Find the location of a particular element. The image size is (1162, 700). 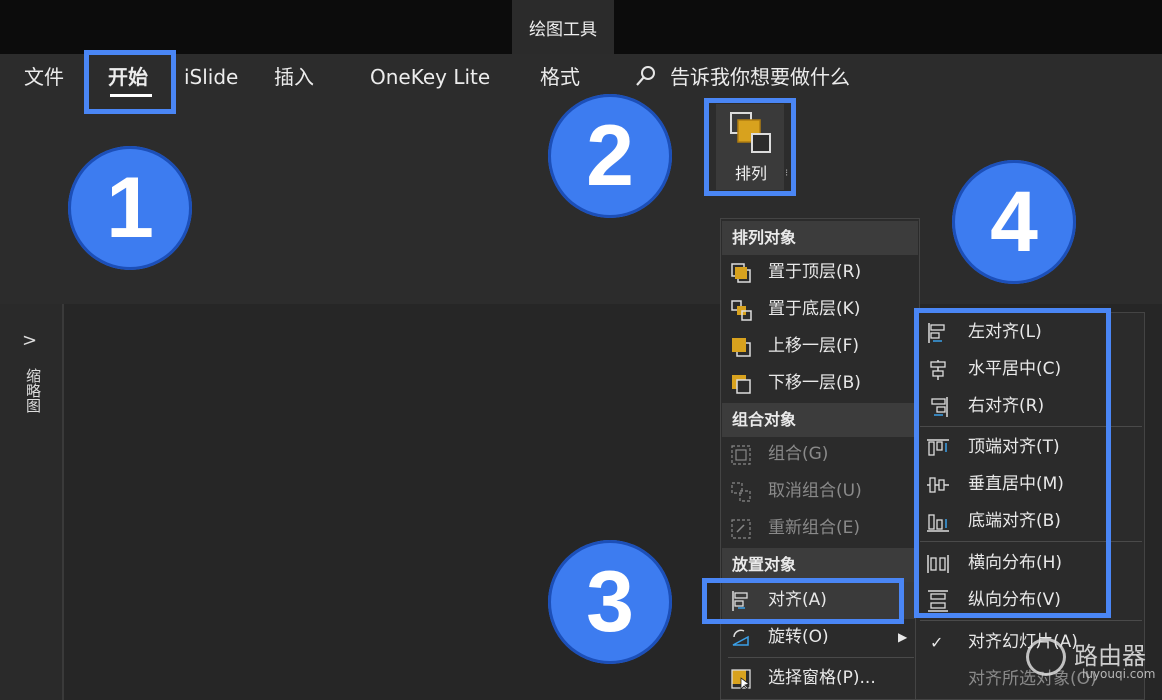

tab-insert: 插入 is located at coordinates (294, 77).